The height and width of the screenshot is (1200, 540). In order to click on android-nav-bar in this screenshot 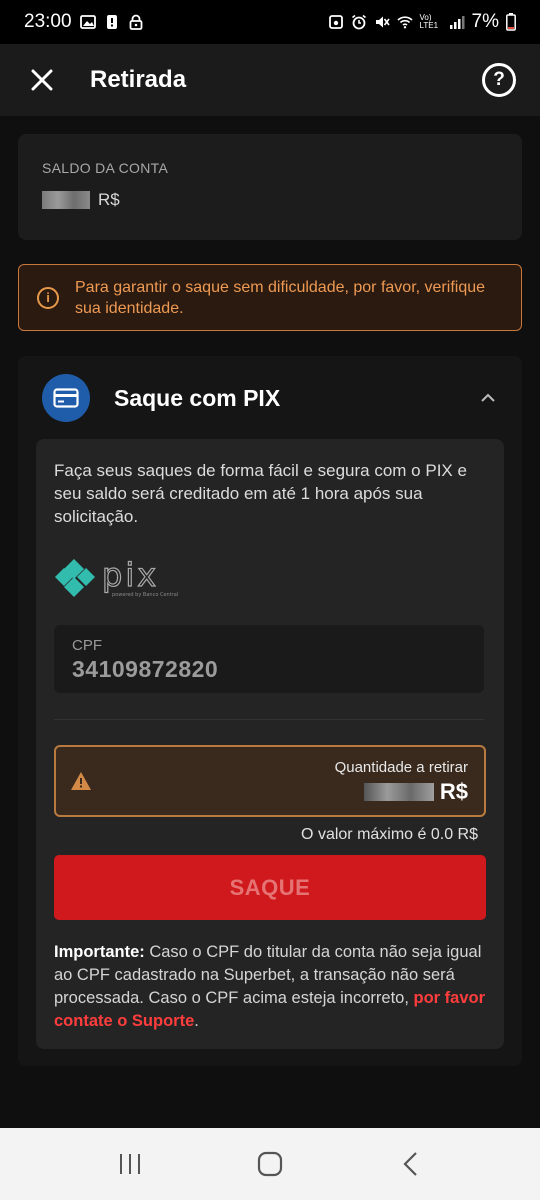, I will do `click(270, 1164)`.